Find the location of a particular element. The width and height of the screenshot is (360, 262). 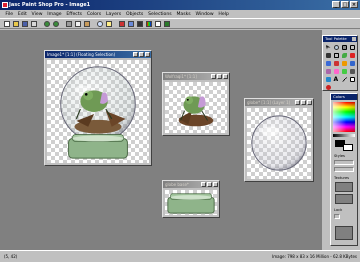

colors-panel-title: Colors is located at coordinates (339, 96).